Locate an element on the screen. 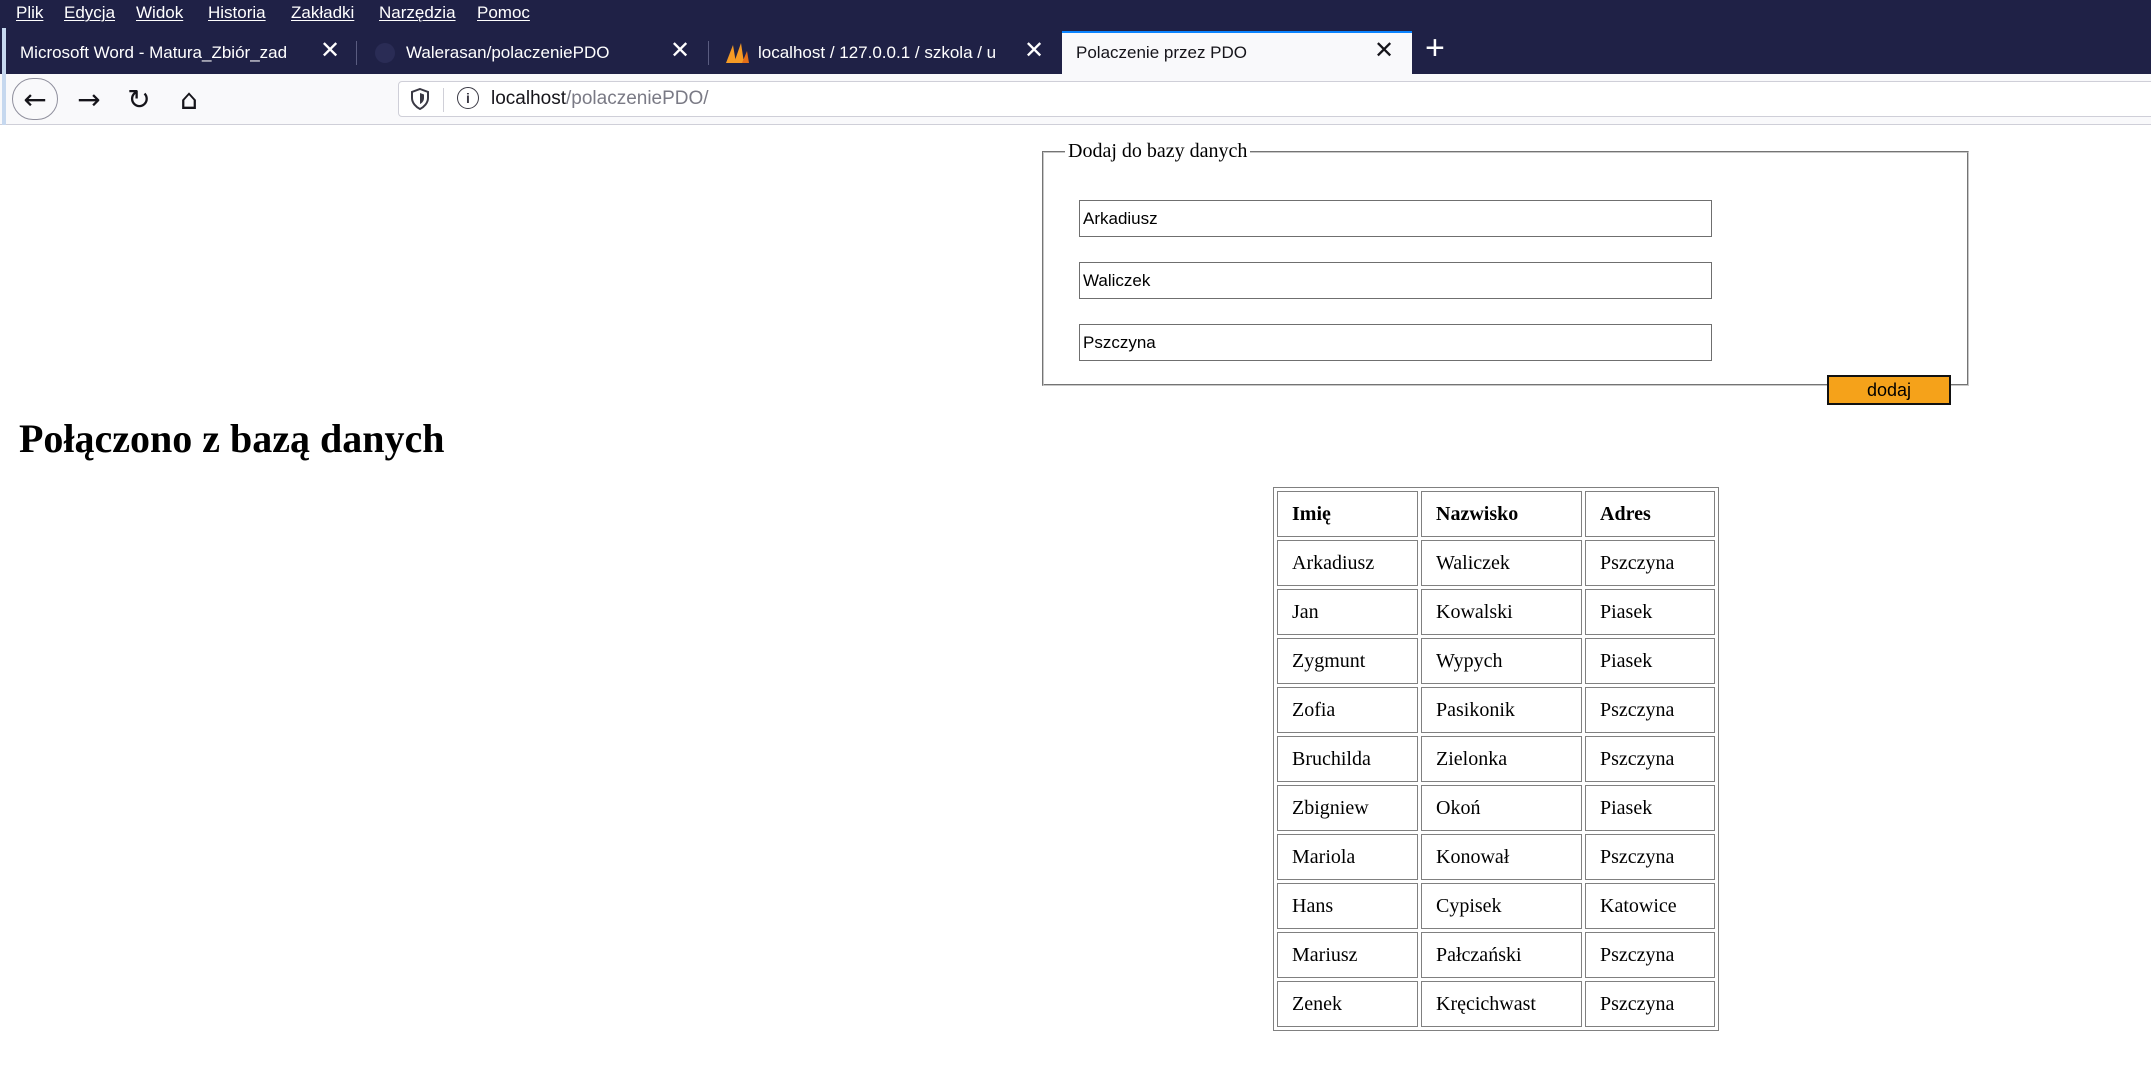 The image size is (2151, 1081). tab-polaczenie-pdo: Polaczenie przez PDO ✕ is located at coordinates (1237, 53).